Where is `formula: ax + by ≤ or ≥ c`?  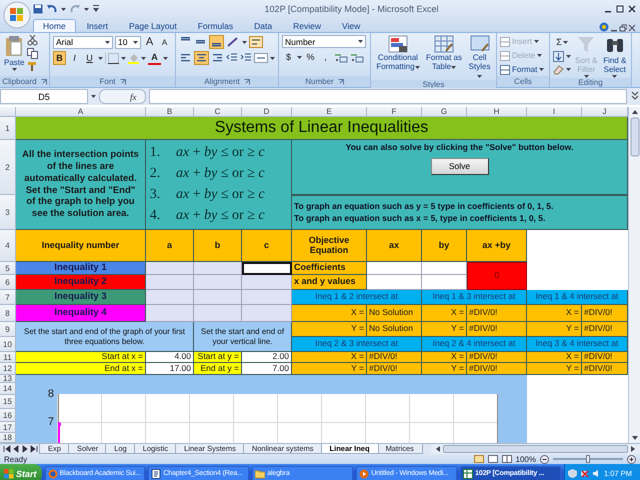 formula: ax + by ≤ or ≥ c is located at coordinates (220, 194).